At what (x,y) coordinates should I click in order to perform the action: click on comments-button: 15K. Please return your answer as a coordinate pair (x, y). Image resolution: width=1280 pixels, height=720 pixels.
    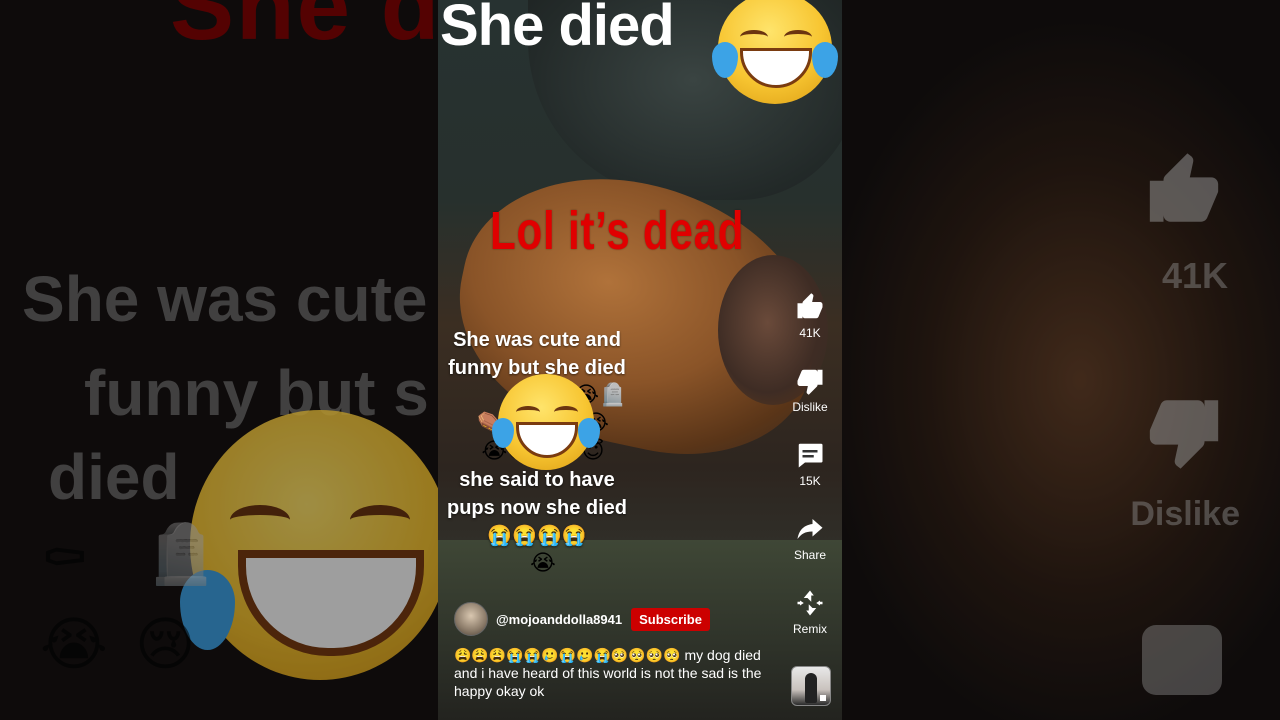
    Looking at the image, I should click on (810, 464).